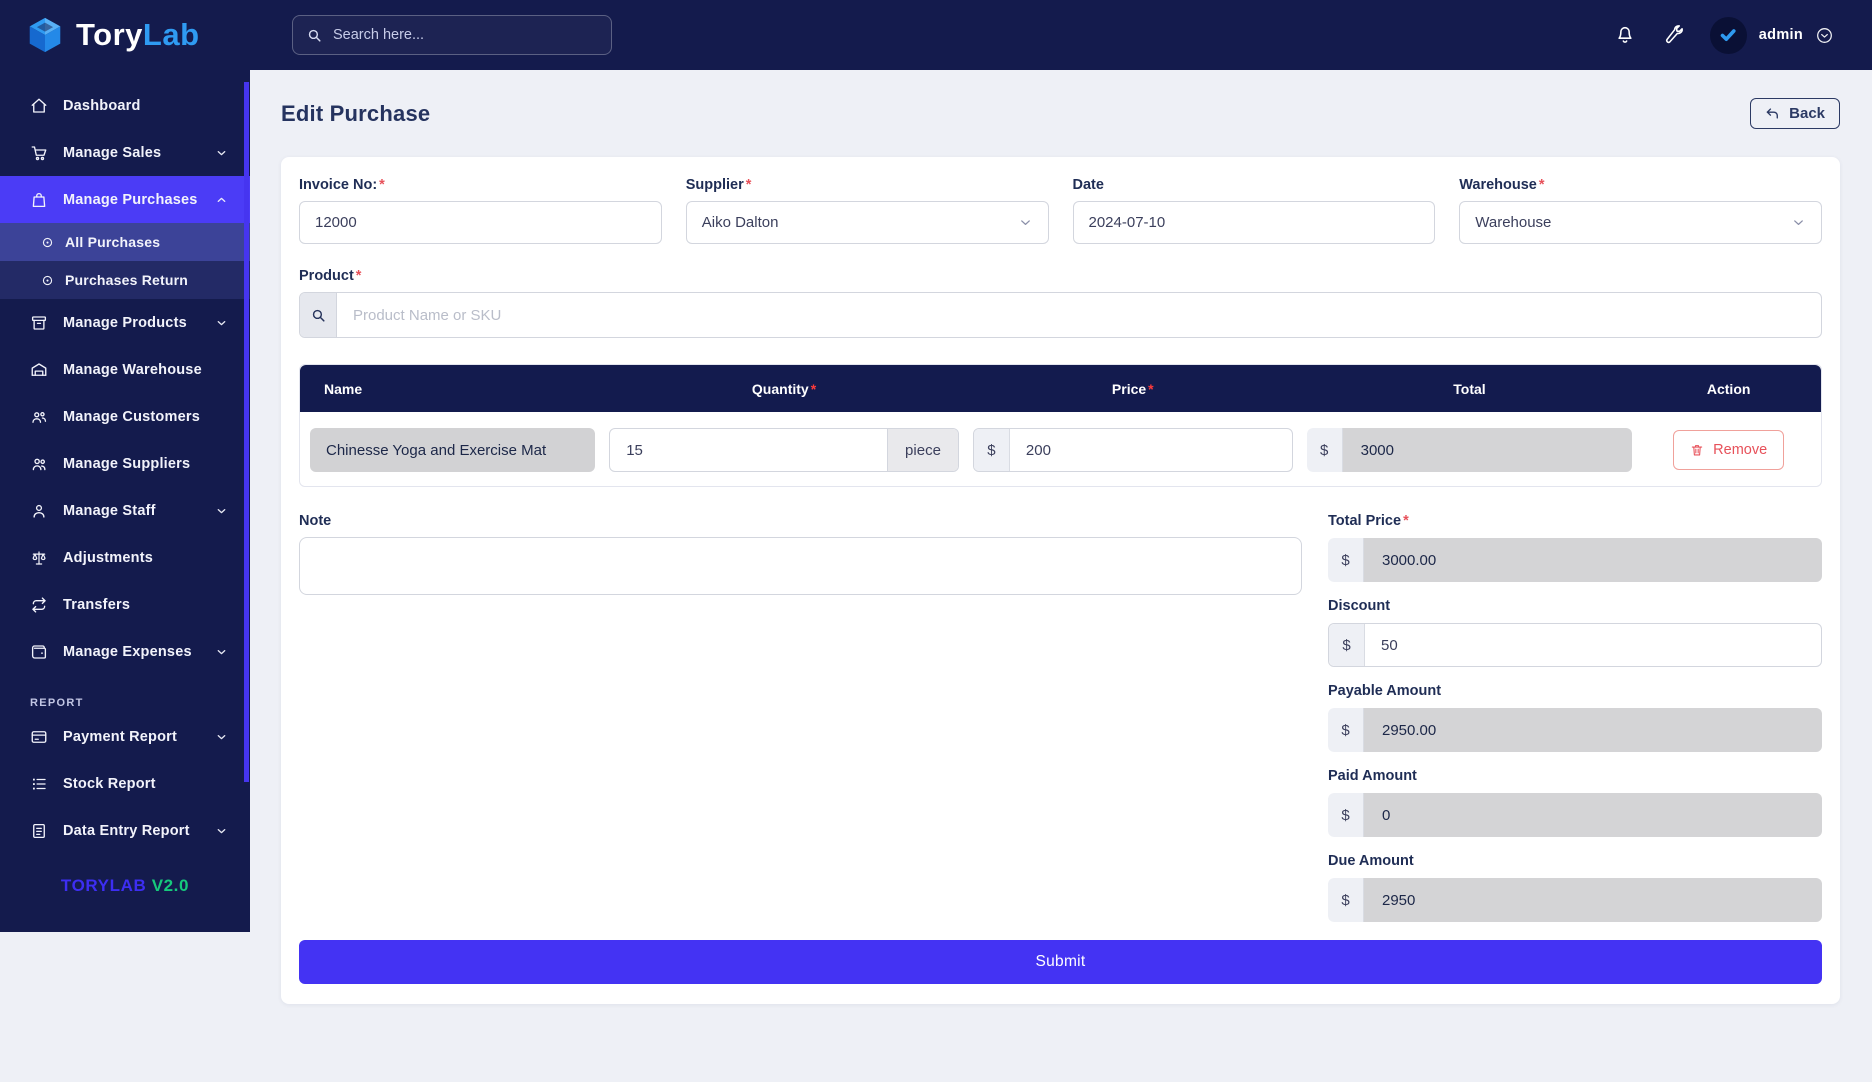 Image resolution: width=1872 pixels, height=1082 pixels. What do you see at coordinates (342, 185) in the screenshot?
I see `invoice-label: Invoice No: *` at bounding box center [342, 185].